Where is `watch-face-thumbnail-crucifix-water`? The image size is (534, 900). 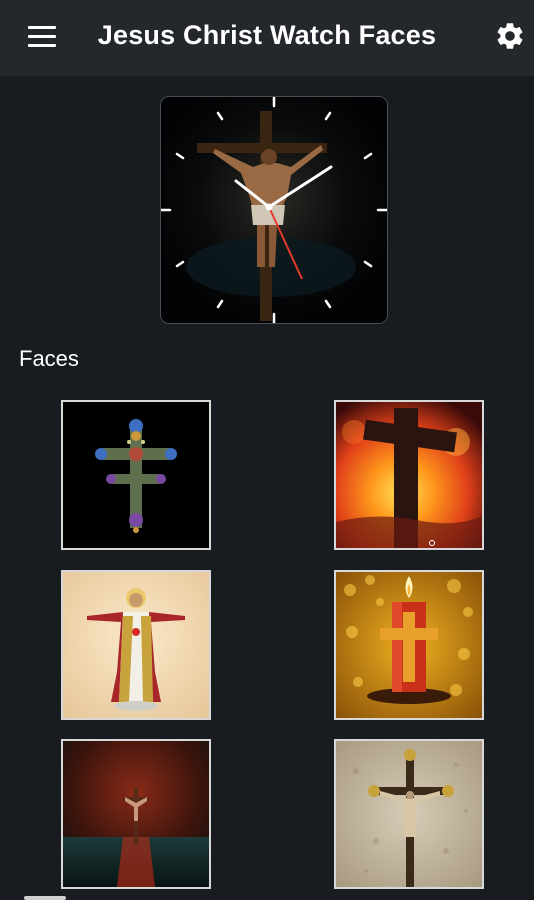
watch-face-thumbnail-crucifix-water is located at coordinates (136, 814).